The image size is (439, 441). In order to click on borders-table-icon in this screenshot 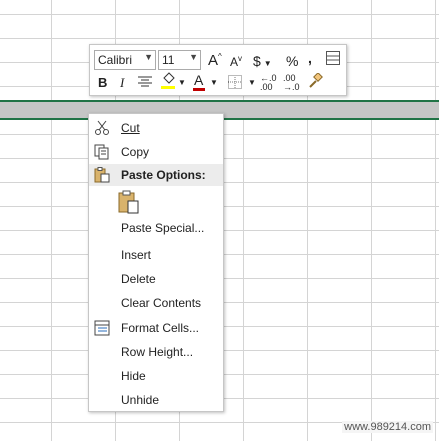, I will do `click(333, 58)`.